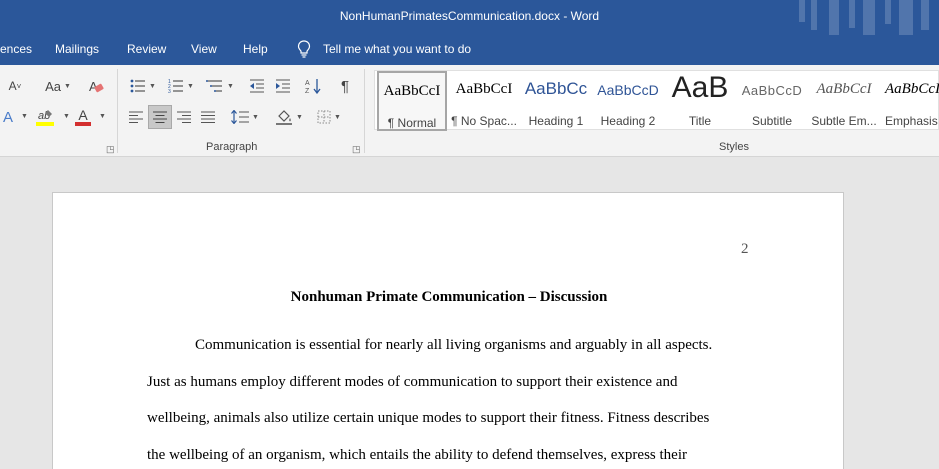 The image size is (939, 469). Describe the element at coordinates (304, 49) in the screenshot. I see `lightbulb-icon` at that location.